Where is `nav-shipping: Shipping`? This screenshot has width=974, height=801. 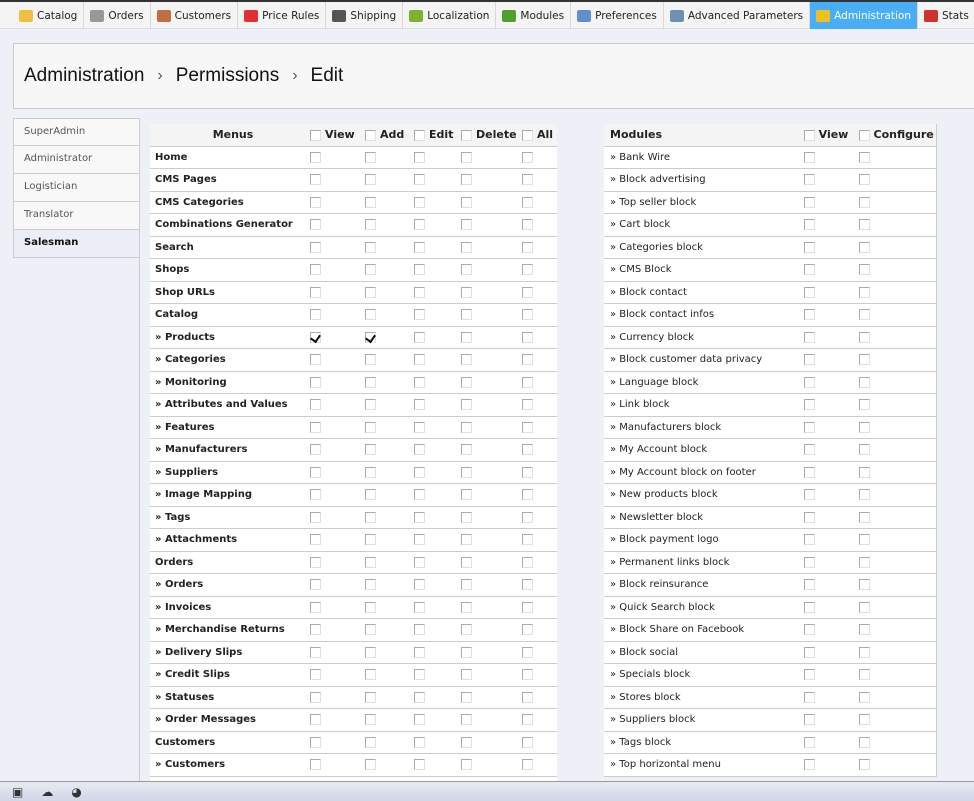 nav-shipping: Shipping is located at coordinates (365, 15).